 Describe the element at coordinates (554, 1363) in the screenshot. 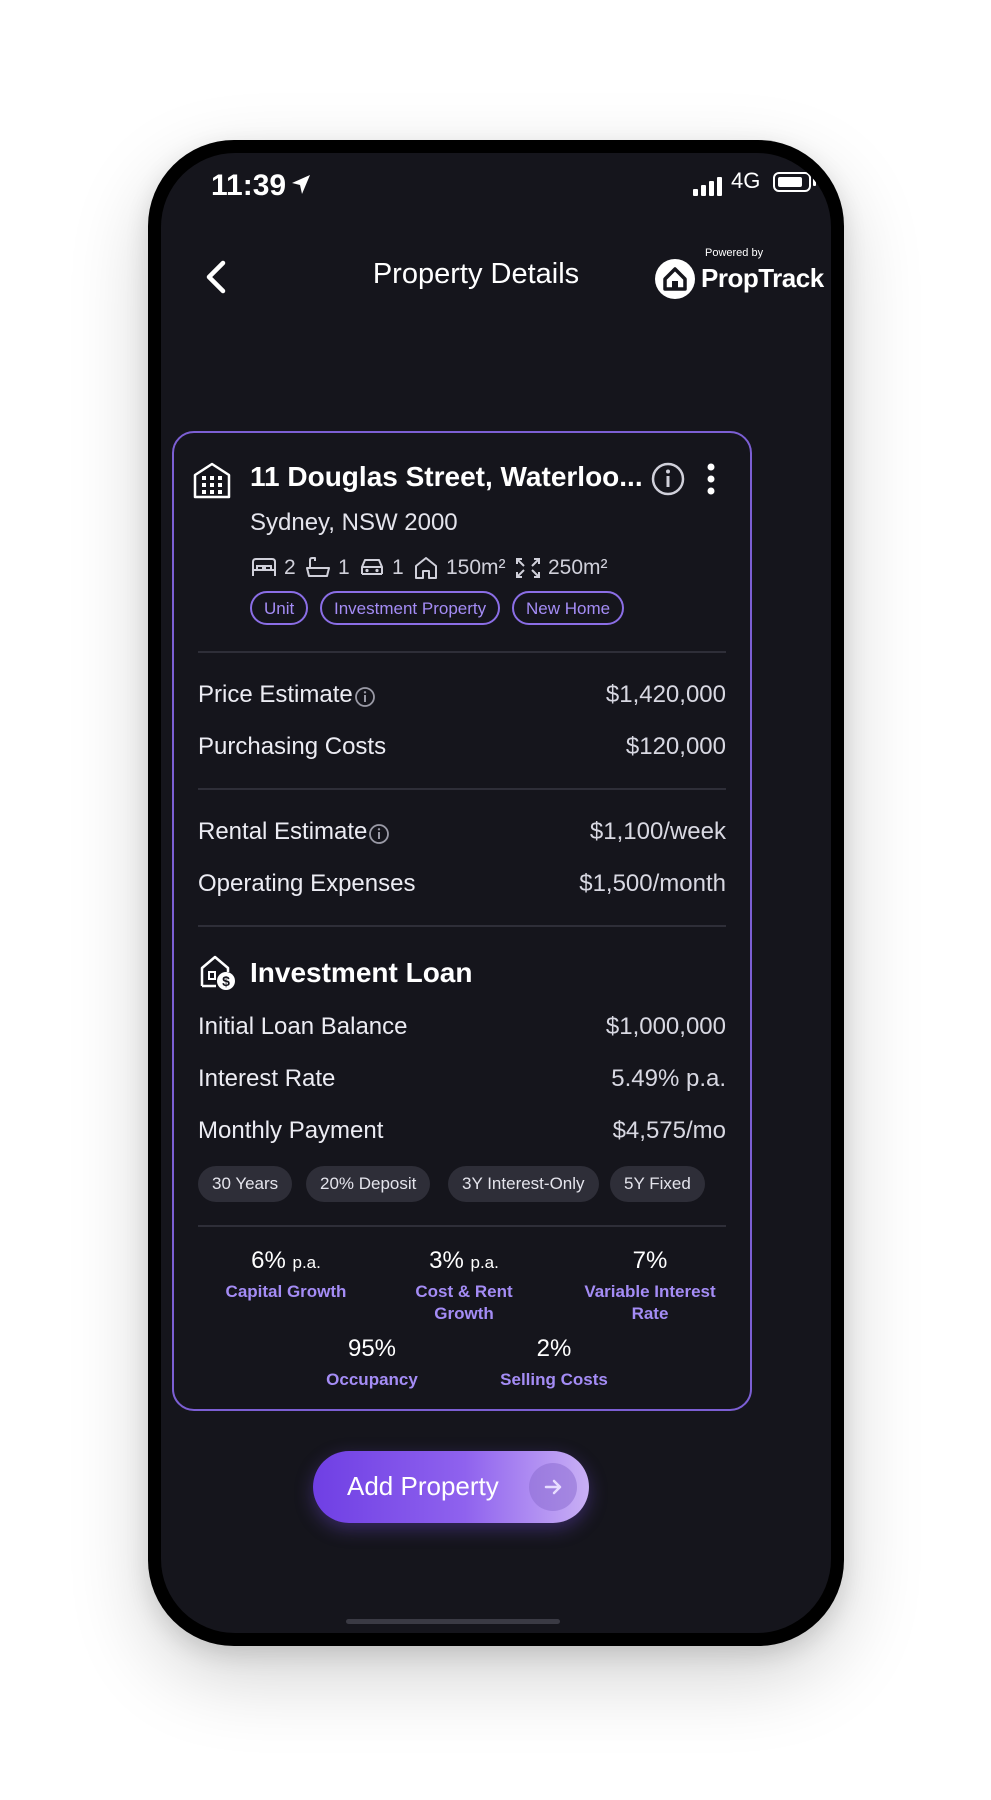

I see `selling-costs-metric: 2% Selling Costs` at that location.